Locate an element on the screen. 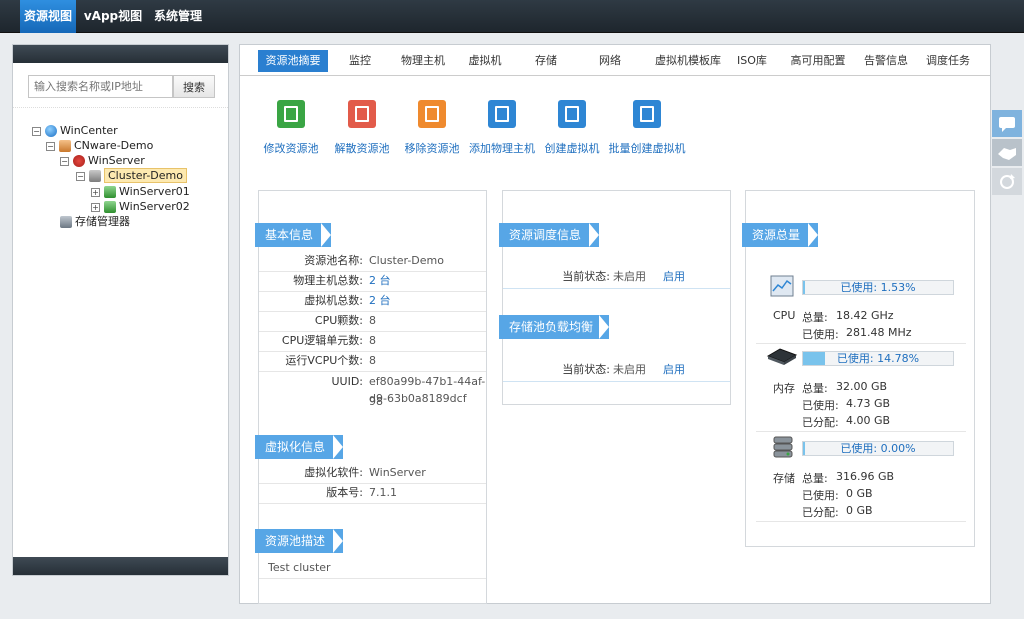  edit-icon is located at coordinates (291, 114).